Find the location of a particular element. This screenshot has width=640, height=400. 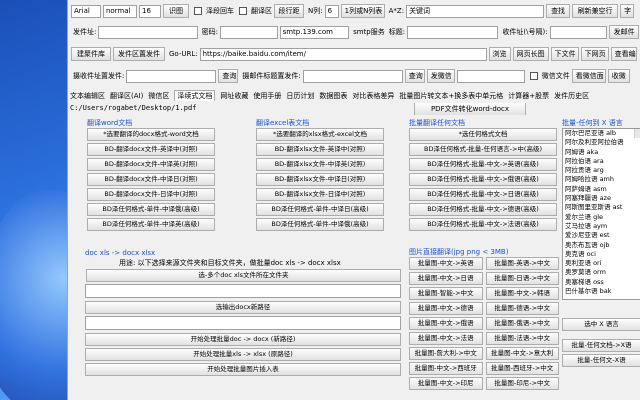

image-translate-button-9: 批量图-俄语->中文 is located at coordinates (522, 323).